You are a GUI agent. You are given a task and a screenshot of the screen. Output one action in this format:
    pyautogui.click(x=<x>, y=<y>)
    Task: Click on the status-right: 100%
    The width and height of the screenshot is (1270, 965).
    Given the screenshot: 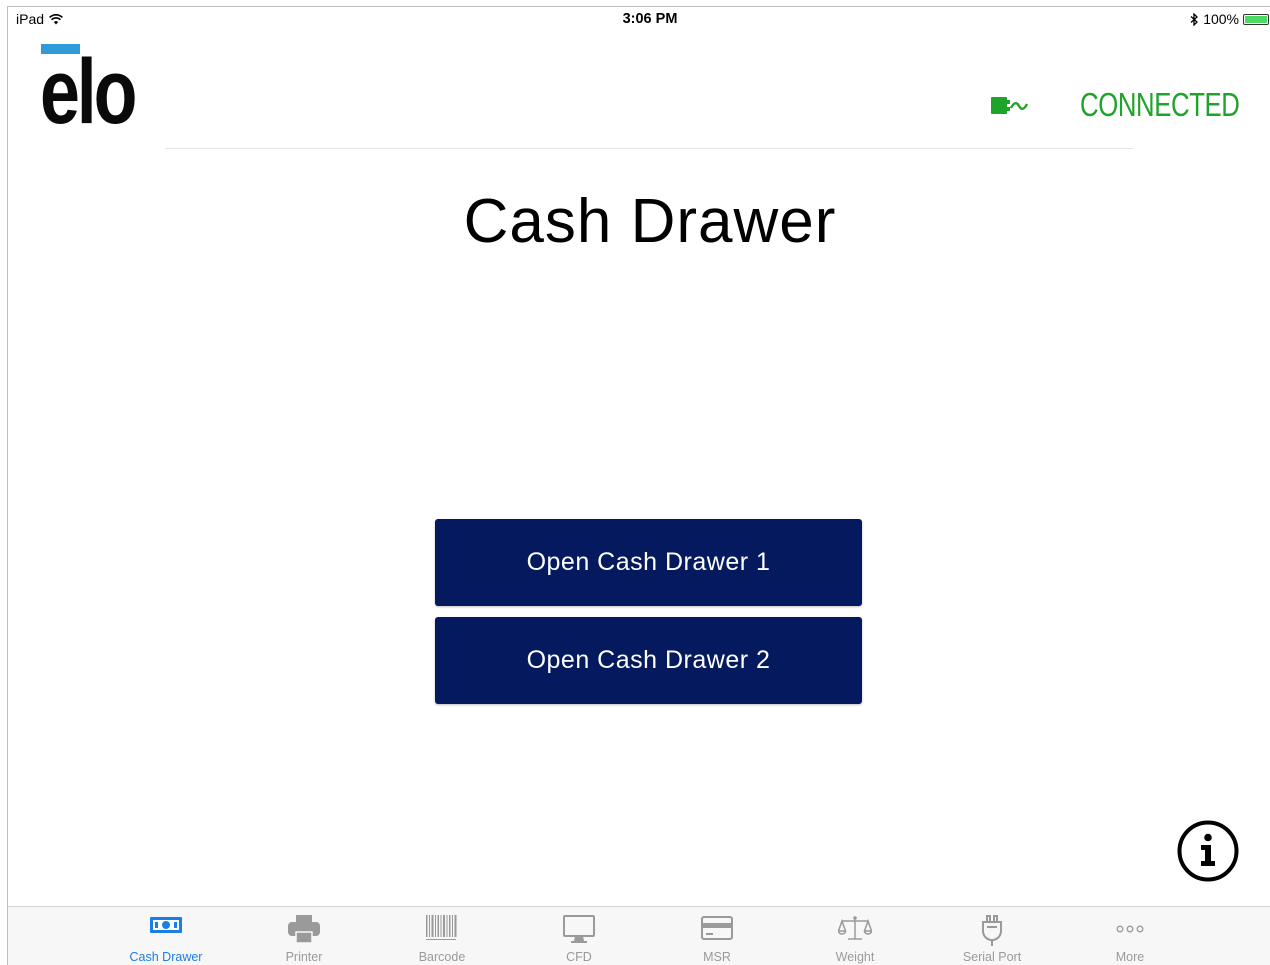 What is the action you would take?
    pyautogui.click(x=1229, y=19)
    